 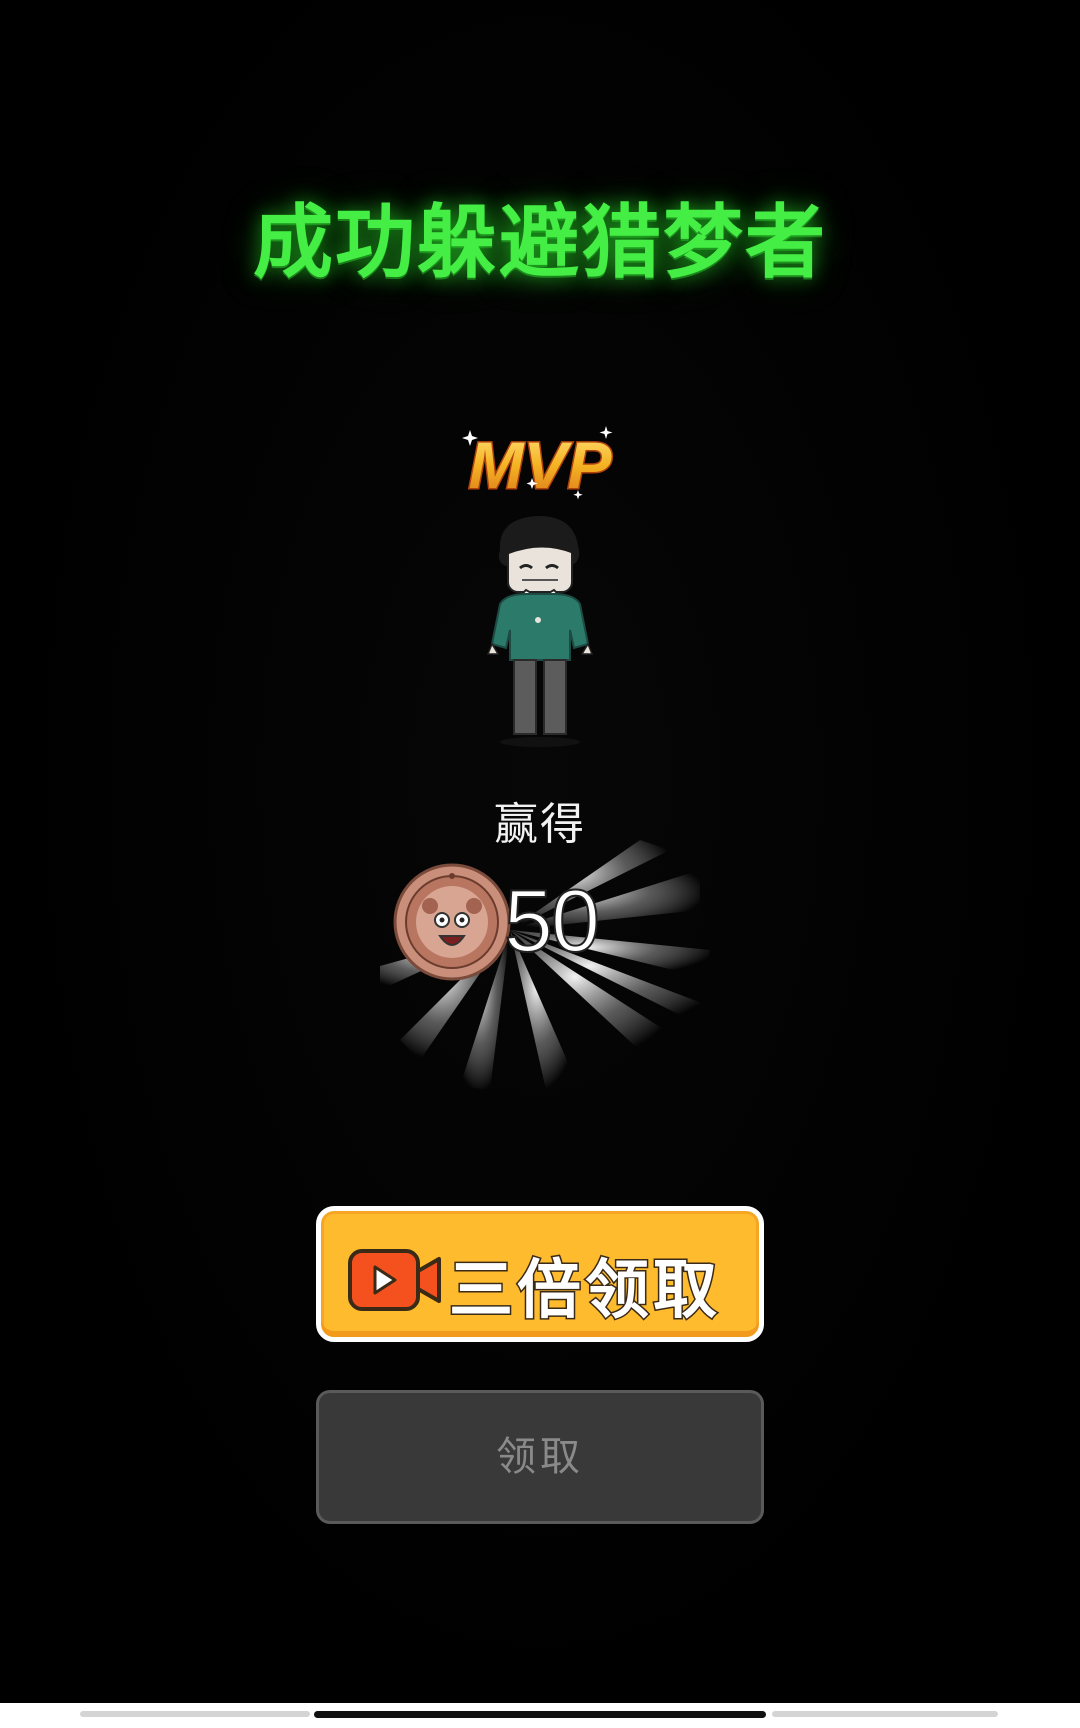 What do you see at coordinates (540, 1457) in the screenshot?
I see `claim-button: 领取` at bounding box center [540, 1457].